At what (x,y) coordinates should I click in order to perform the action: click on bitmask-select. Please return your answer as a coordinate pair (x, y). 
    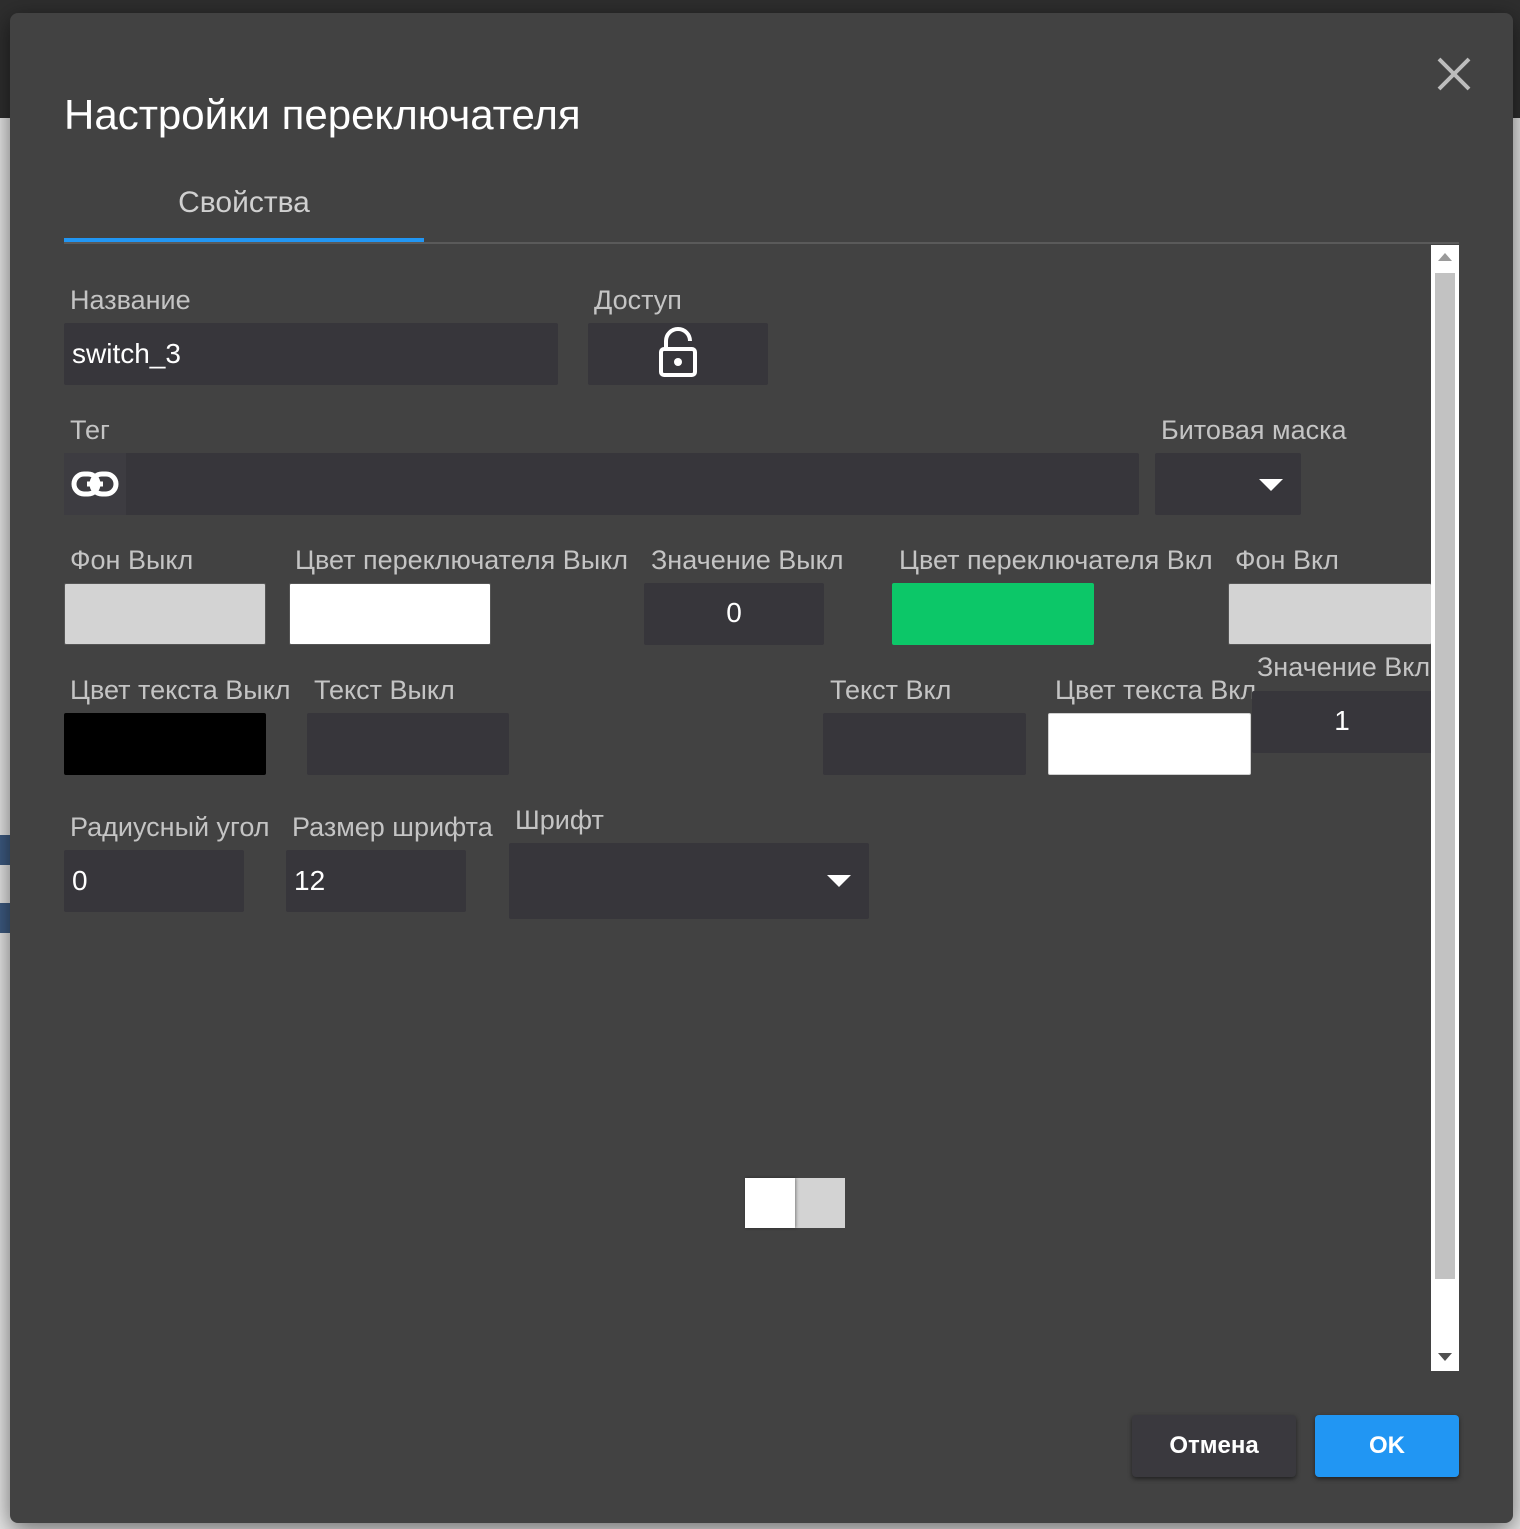
    Looking at the image, I should click on (1228, 484).